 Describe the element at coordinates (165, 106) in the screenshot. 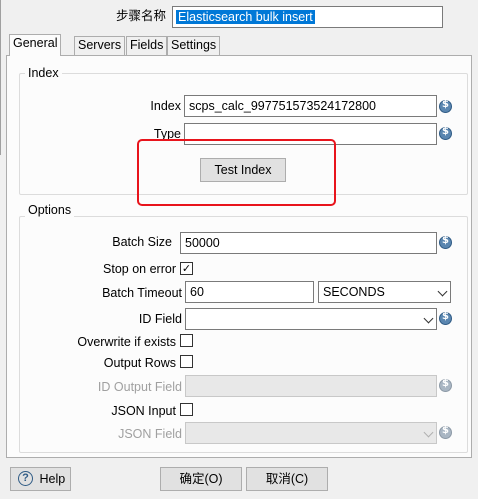

I see `index-label: Index` at that location.